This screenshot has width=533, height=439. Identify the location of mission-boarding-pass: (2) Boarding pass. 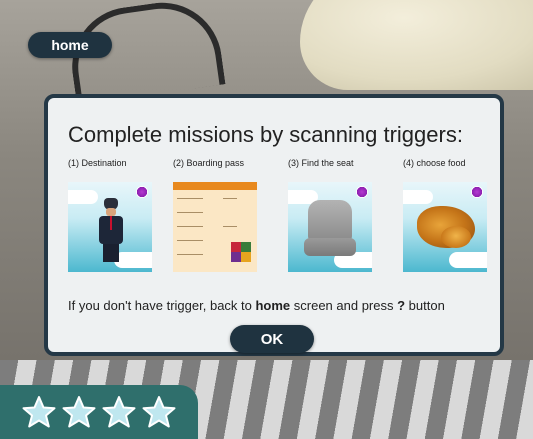
(227, 215).